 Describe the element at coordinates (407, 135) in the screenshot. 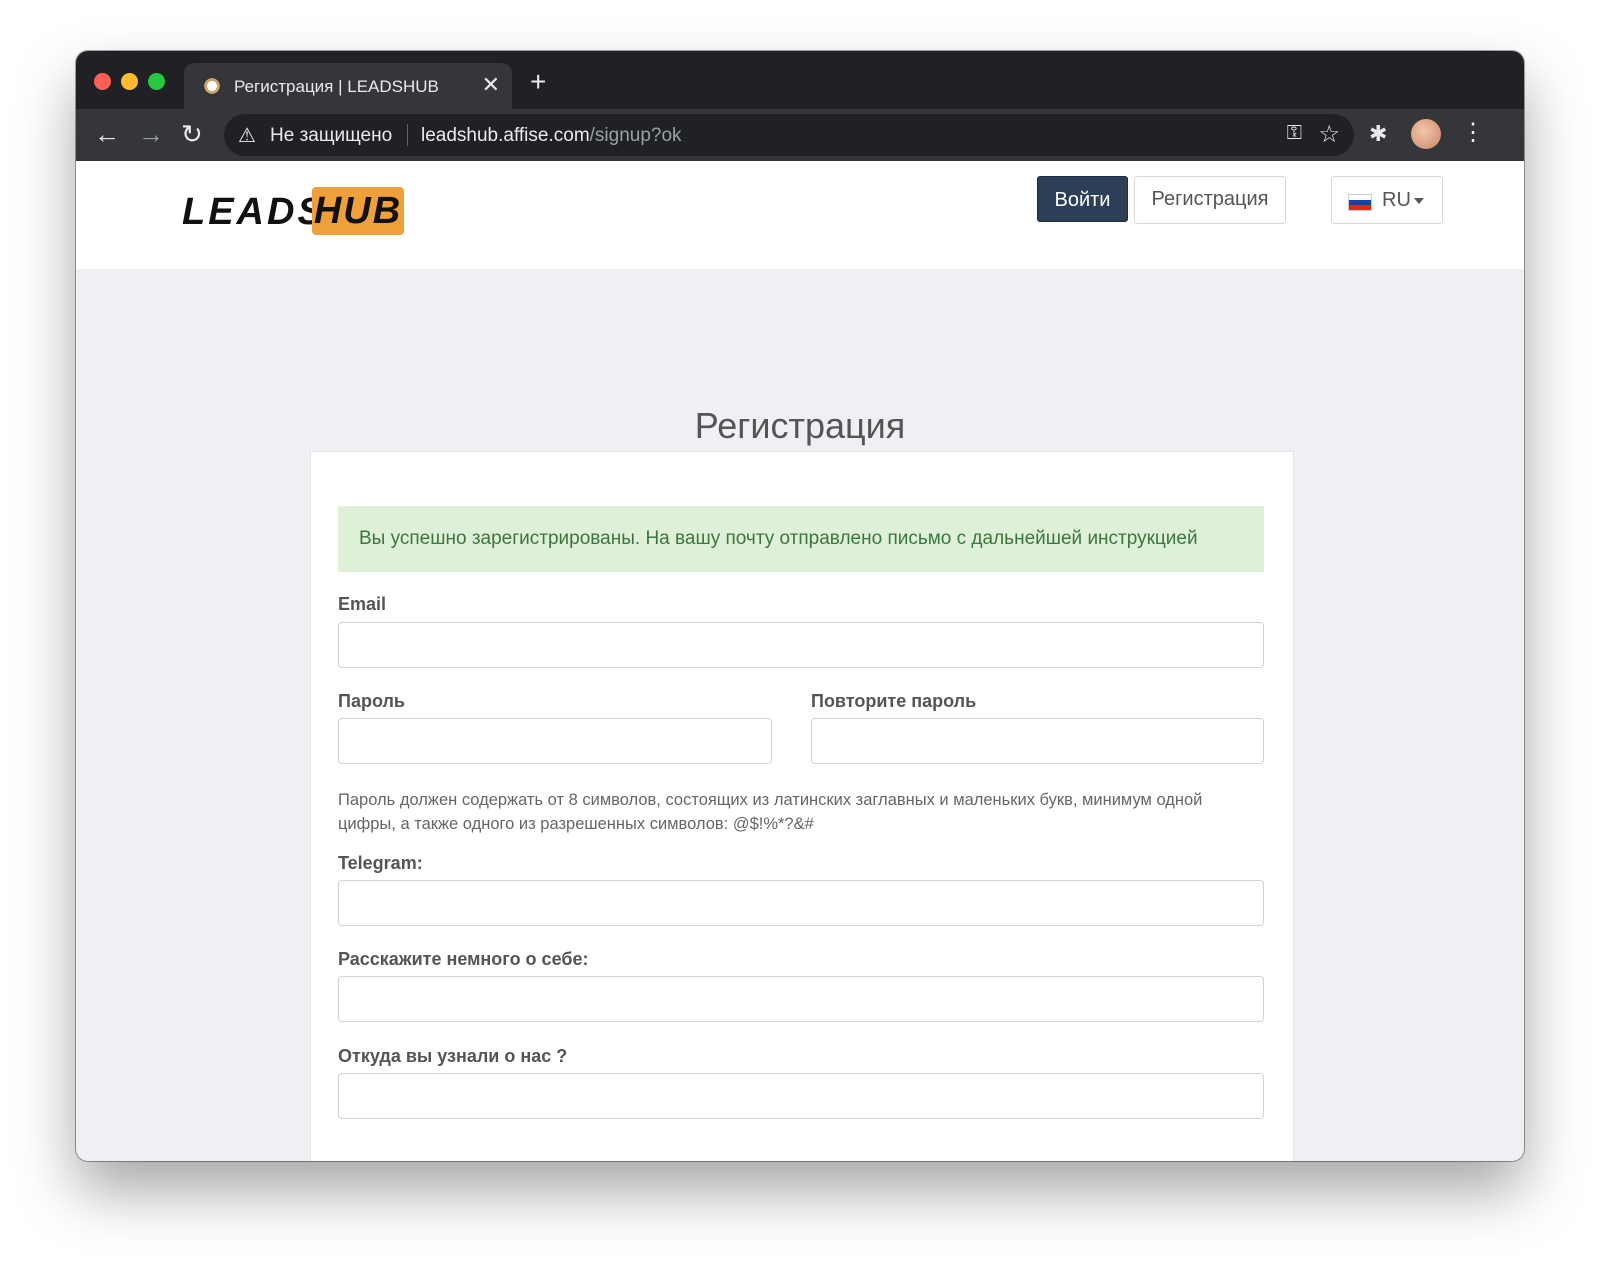

I see `address-separator` at that location.